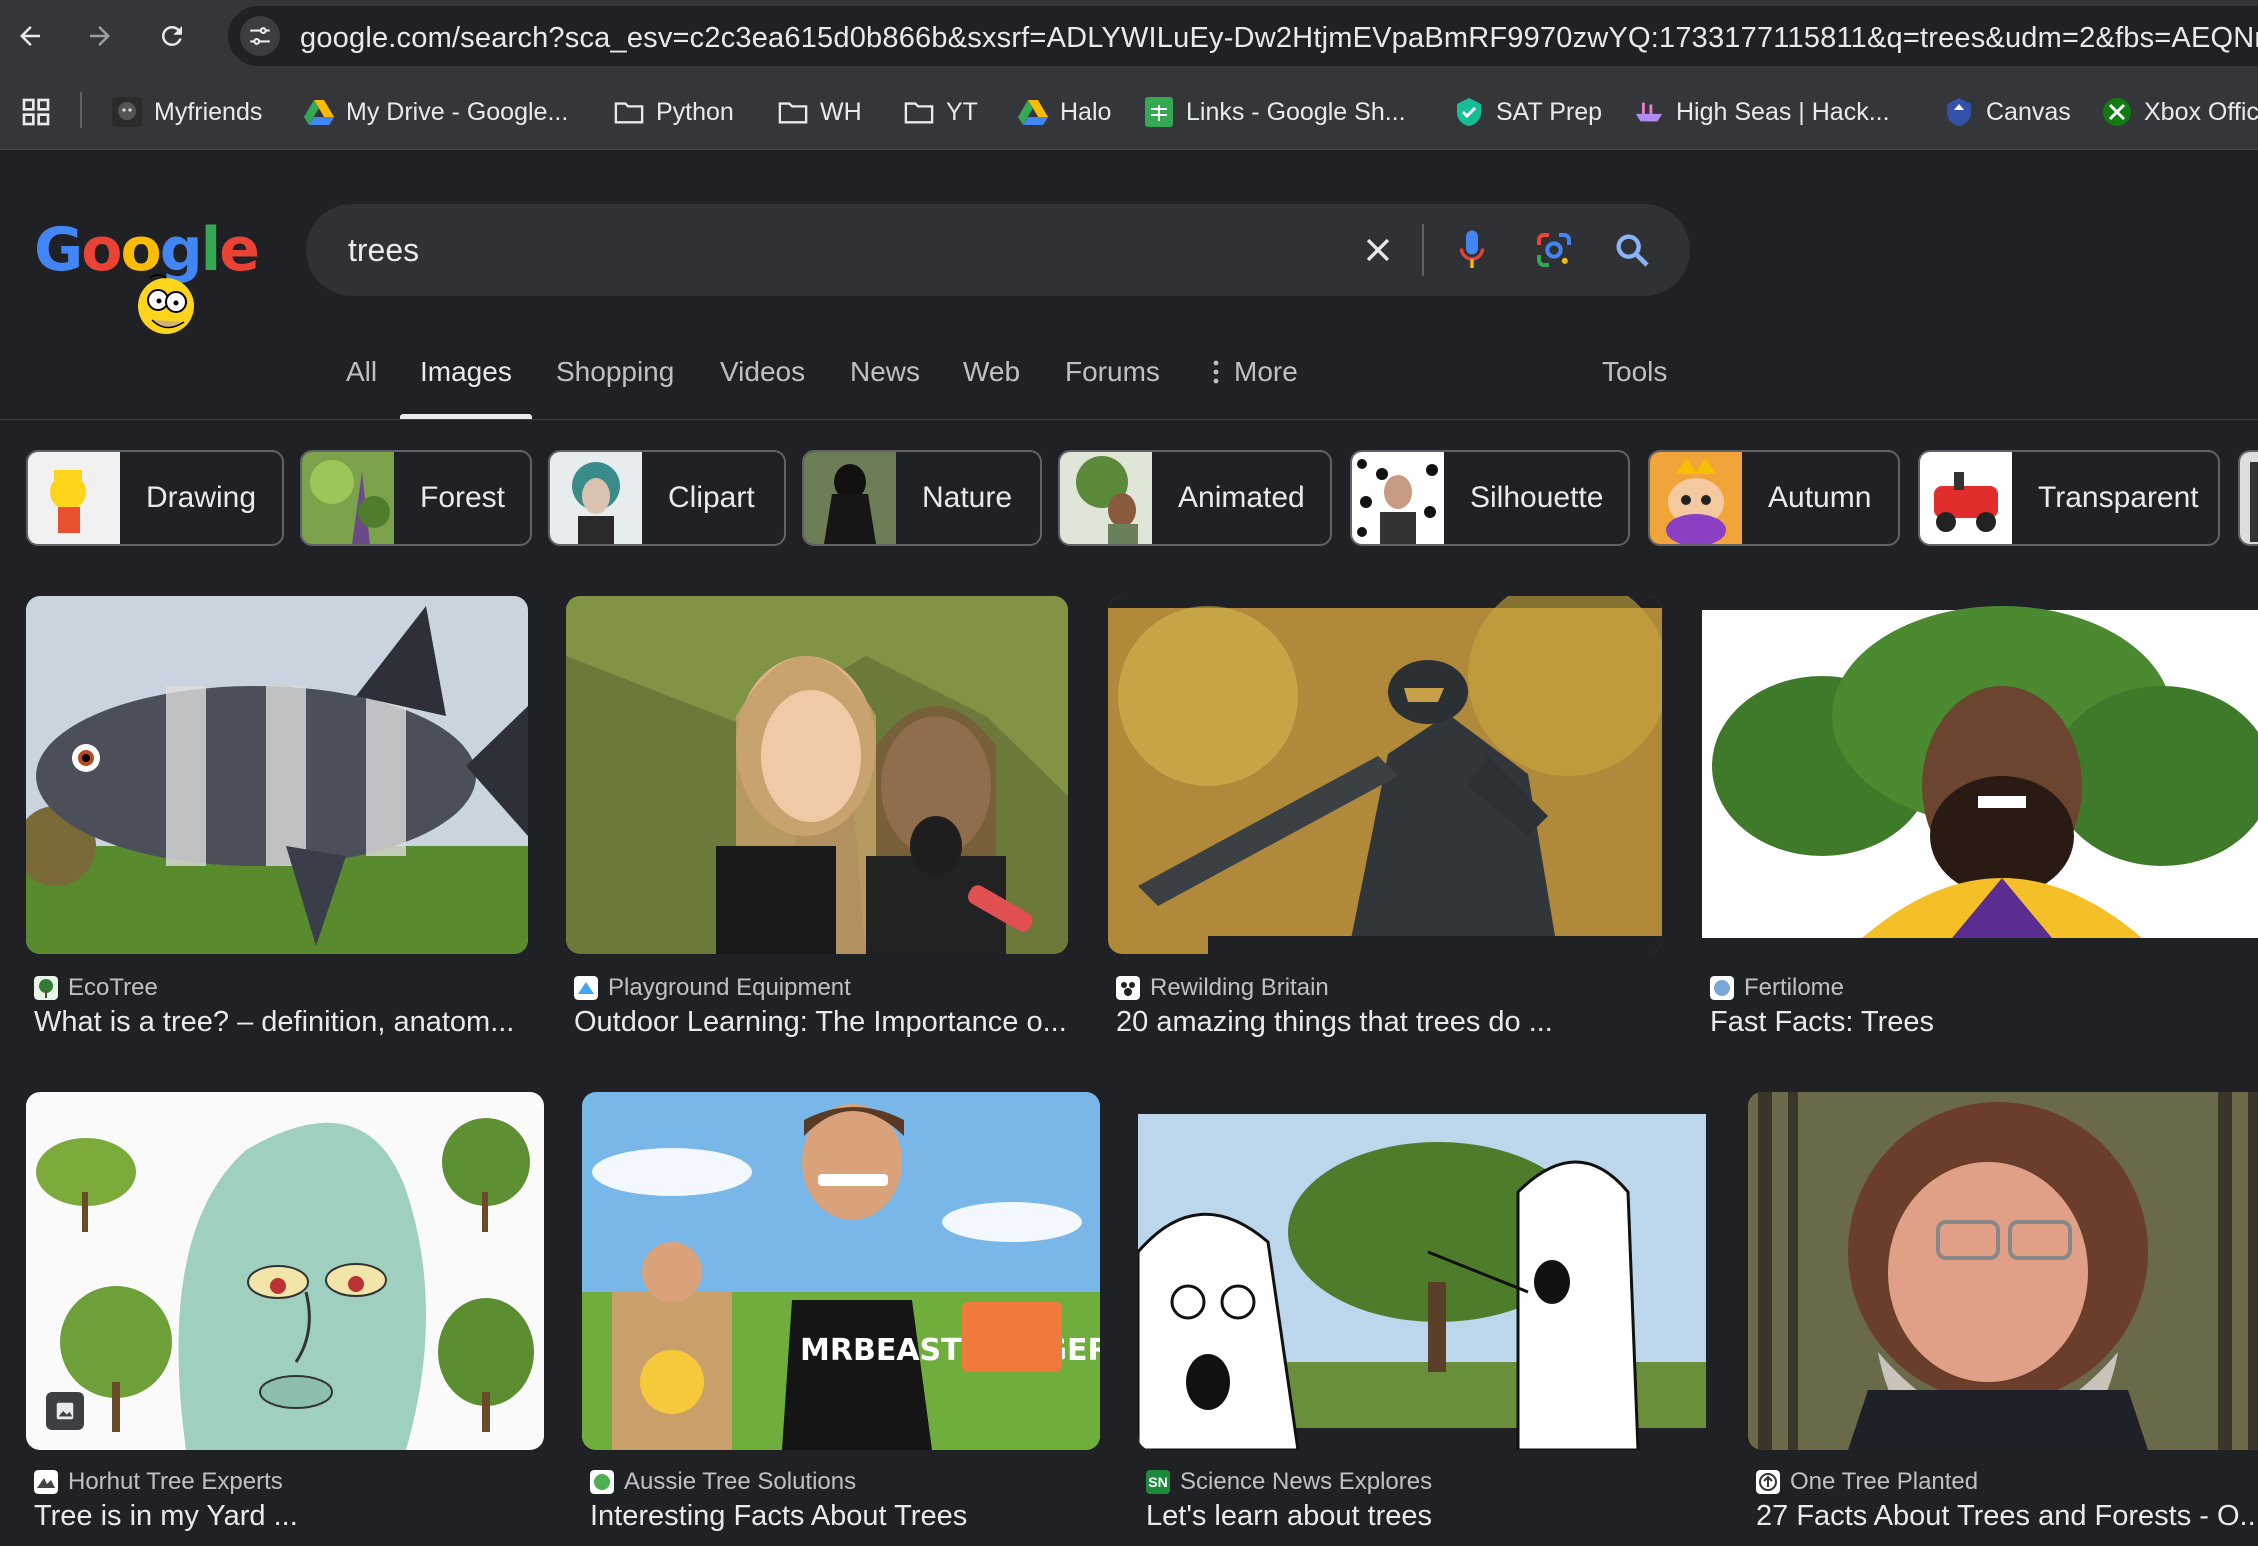  I want to click on source-name: Aussie Tree Solutions, so click(740, 1481).